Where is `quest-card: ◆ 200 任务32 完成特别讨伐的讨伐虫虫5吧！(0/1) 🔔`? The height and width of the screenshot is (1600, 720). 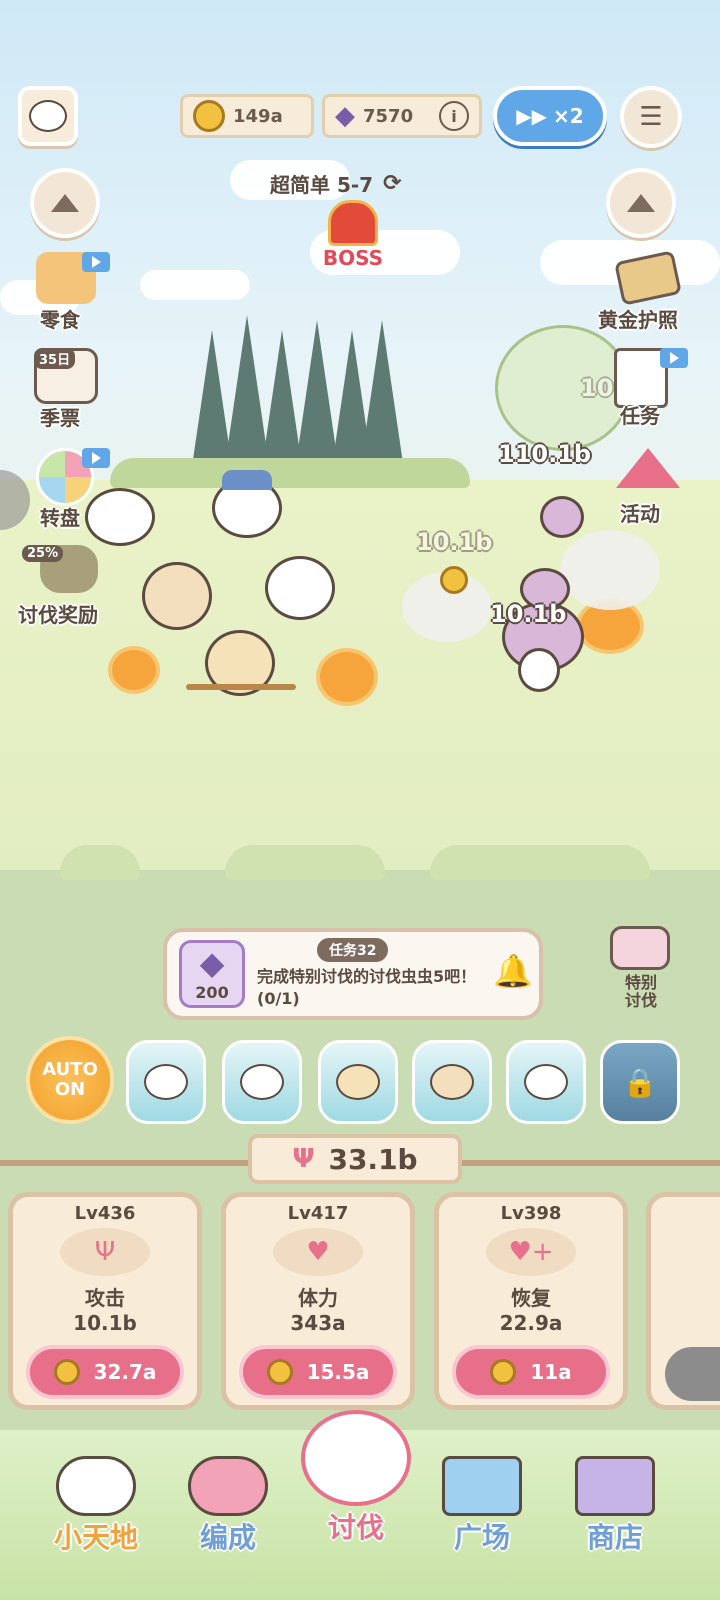
quest-card: ◆ 200 任务32 完成特别讨伐的讨伐虫虫5吧！(0/1) 🔔 is located at coordinates (353, 974).